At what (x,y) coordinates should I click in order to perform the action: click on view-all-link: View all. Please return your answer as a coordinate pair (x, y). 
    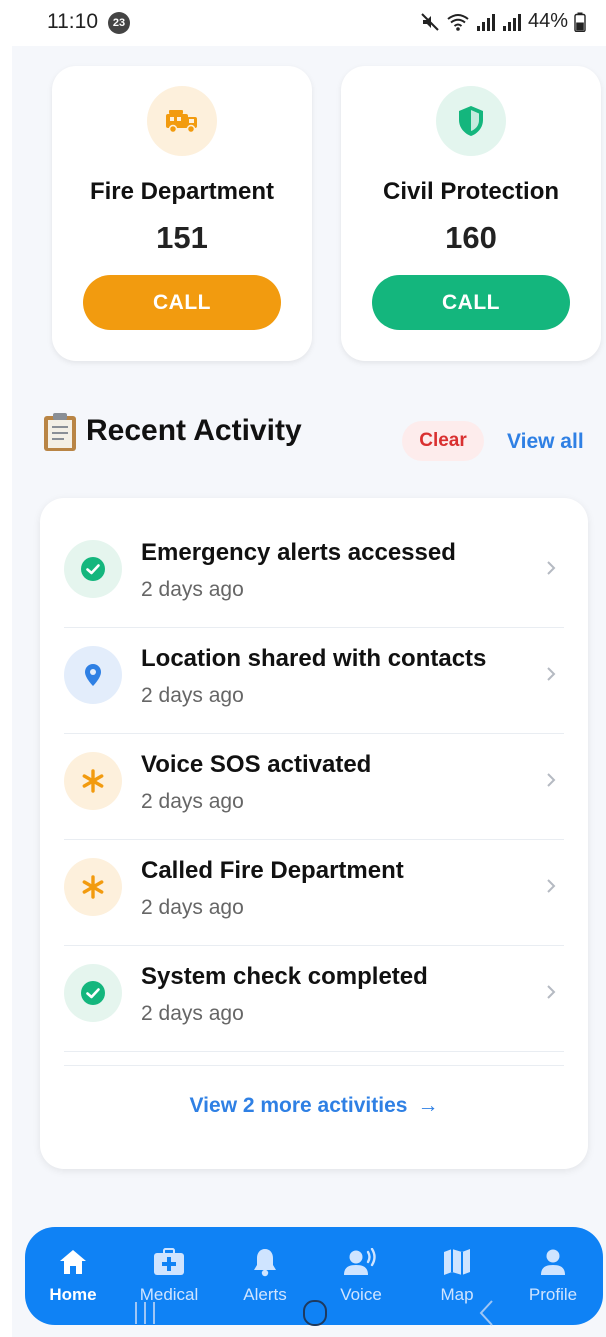
    Looking at the image, I should click on (545, 442).